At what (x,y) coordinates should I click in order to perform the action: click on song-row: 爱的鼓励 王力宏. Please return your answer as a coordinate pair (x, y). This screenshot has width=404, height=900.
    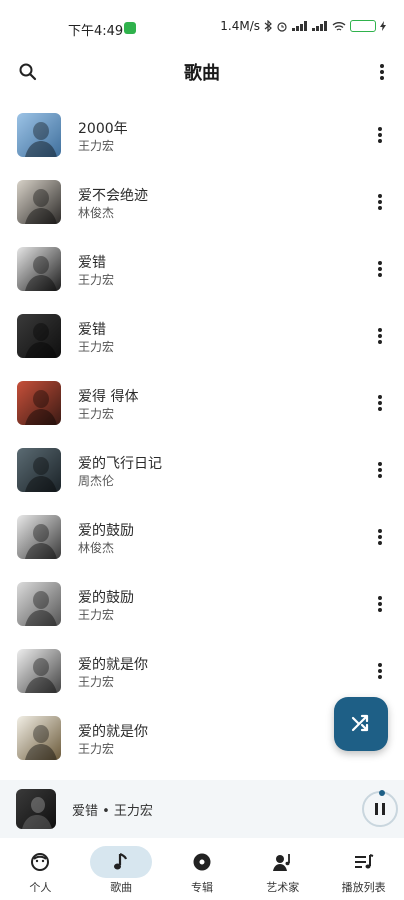
    Looking at the image, I should click on (202, 604).